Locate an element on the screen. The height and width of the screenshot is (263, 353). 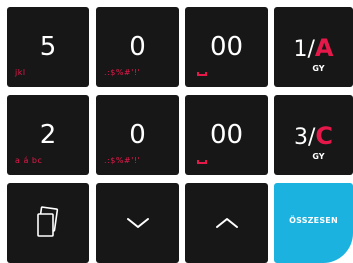
fraction-prefix: 1/ is located at coordinates (304, 49).